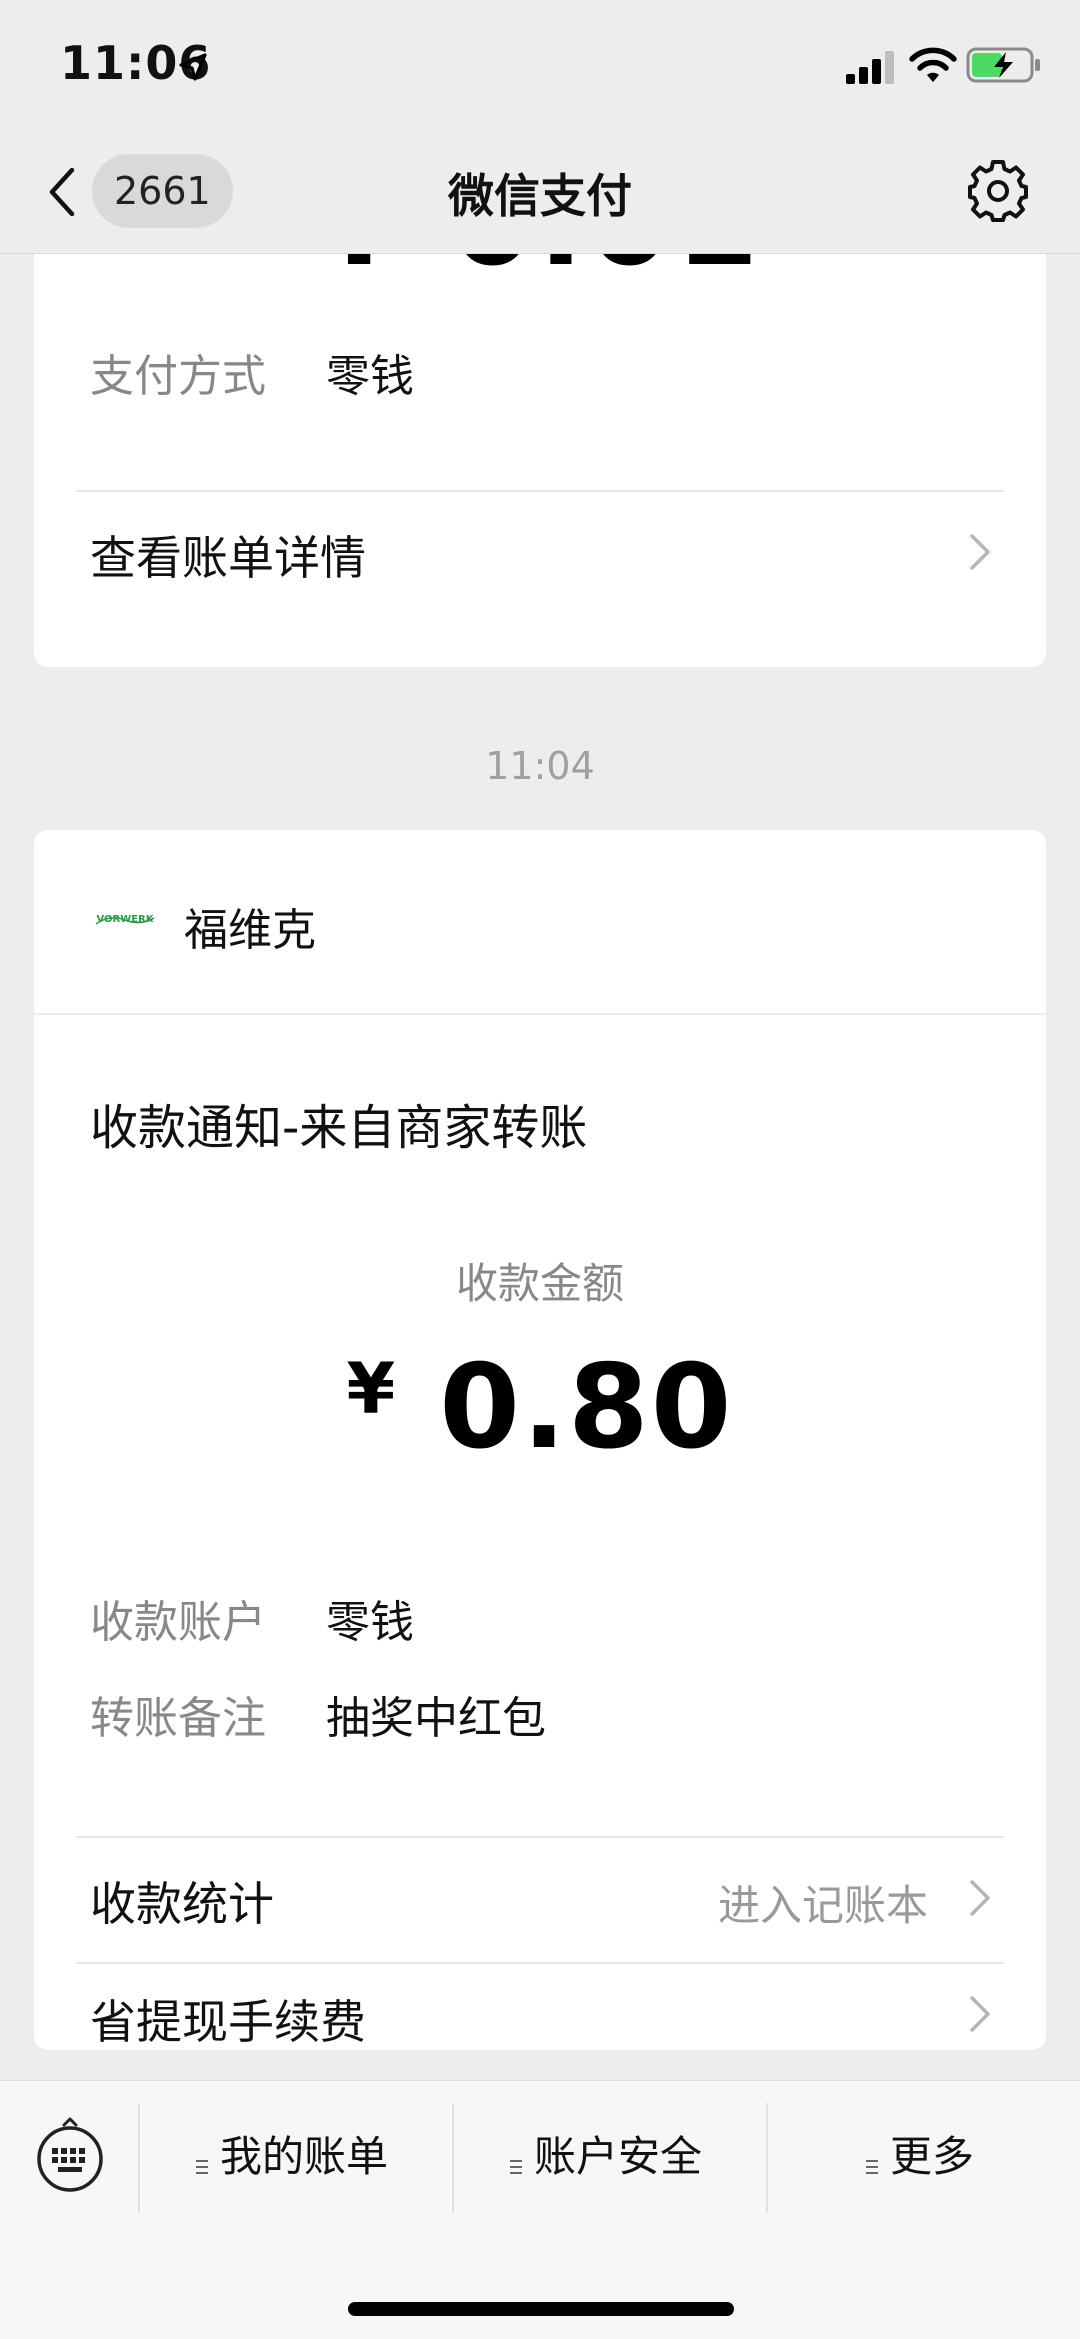 The image size is (1080, 2339). What do you see at coordinates (540, 273) in the screenshot?
I see `previous-amount: ¥ 0.01` at bounding box center [540, 273].